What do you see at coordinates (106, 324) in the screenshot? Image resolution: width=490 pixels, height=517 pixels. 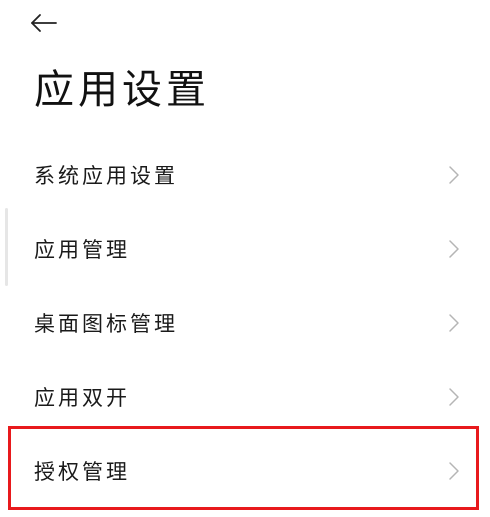 I see `menu-item-label: 桌面图标管理` at bounding box center [106, 324].